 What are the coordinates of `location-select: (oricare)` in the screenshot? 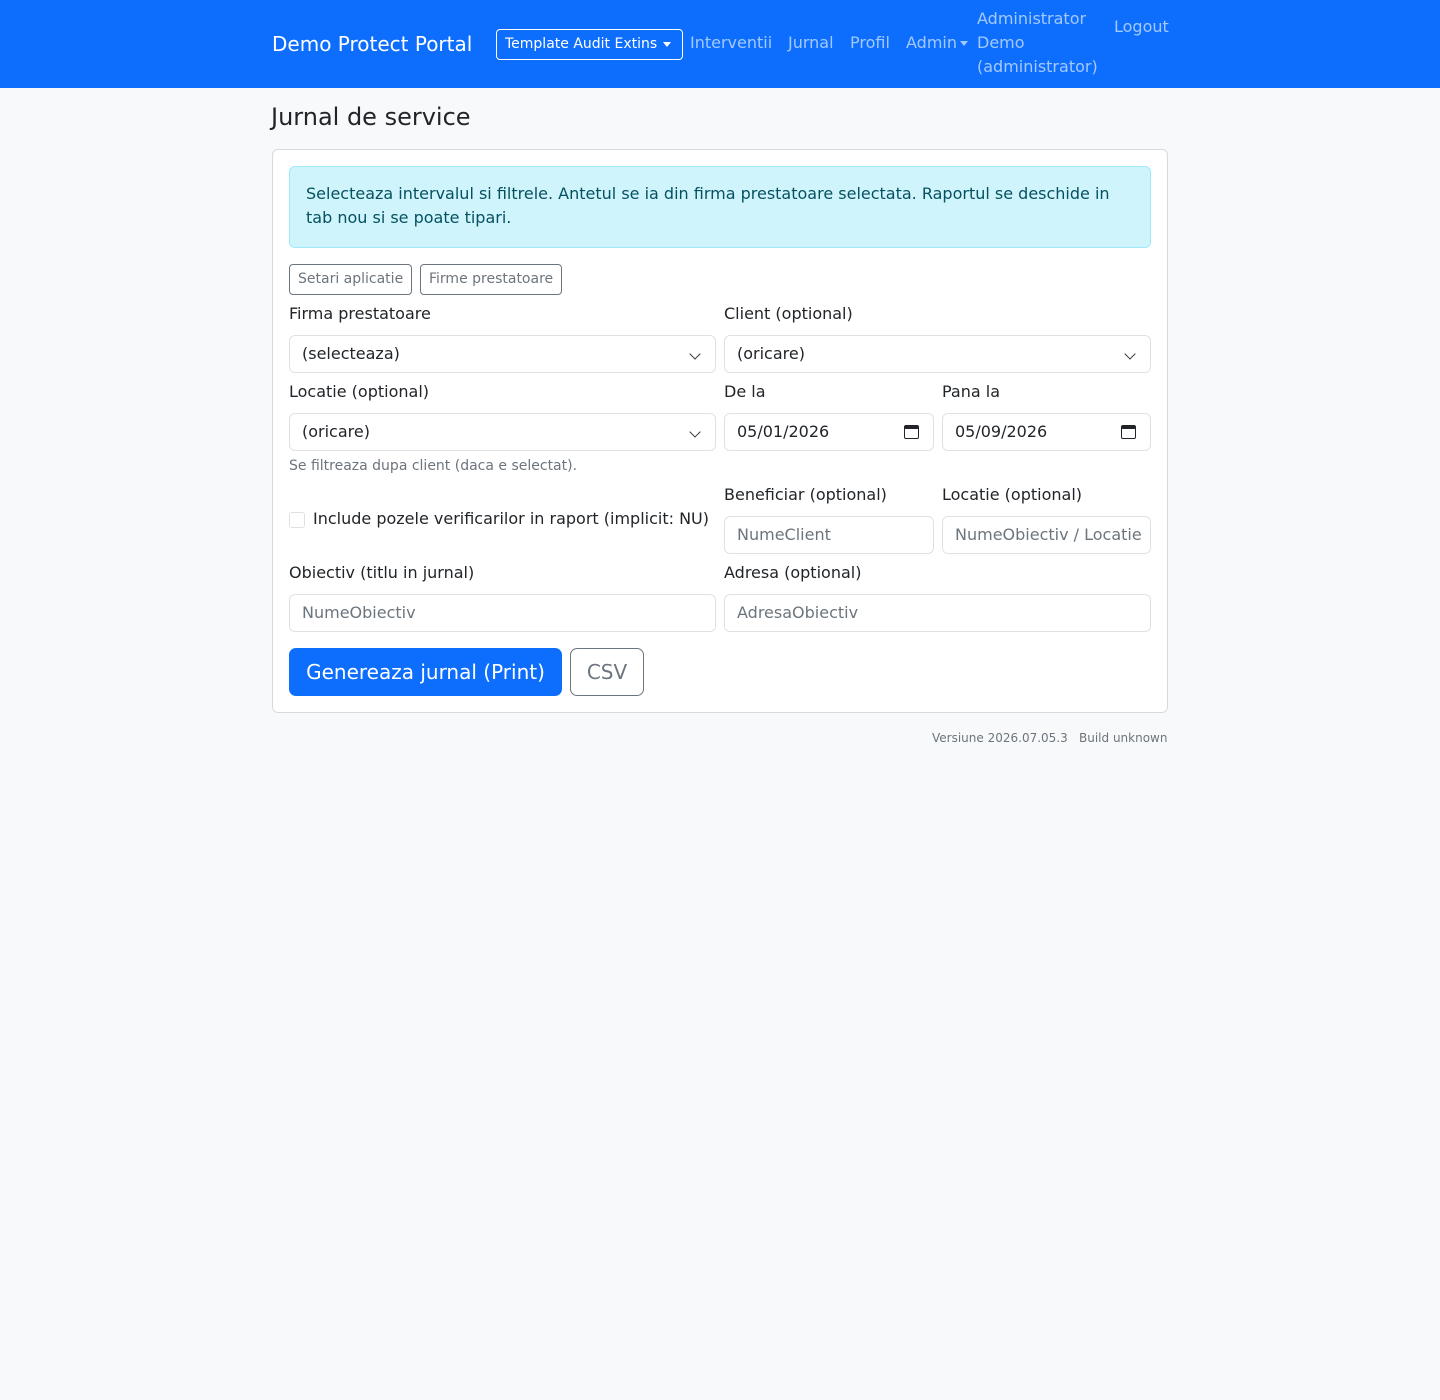 It's located at (502, 432).